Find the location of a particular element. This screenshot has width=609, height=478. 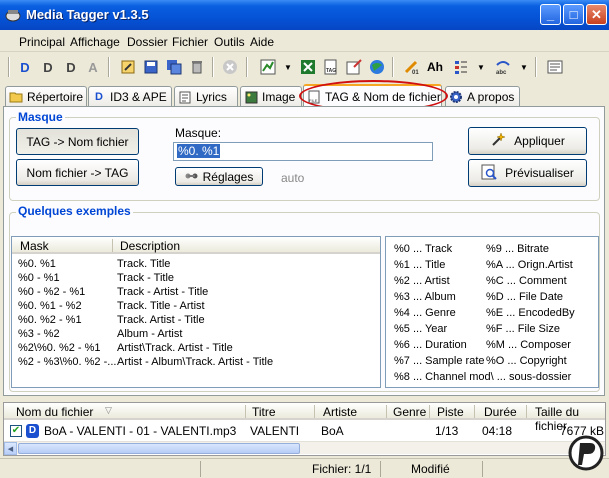

excel-icon is located at coordinates (308, 67).